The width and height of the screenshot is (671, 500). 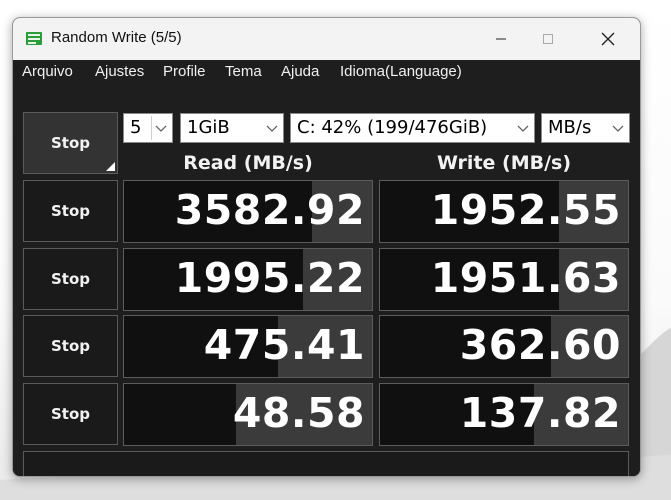 I want to click on main-stop-button: Stop, so click(x=70, y=143).